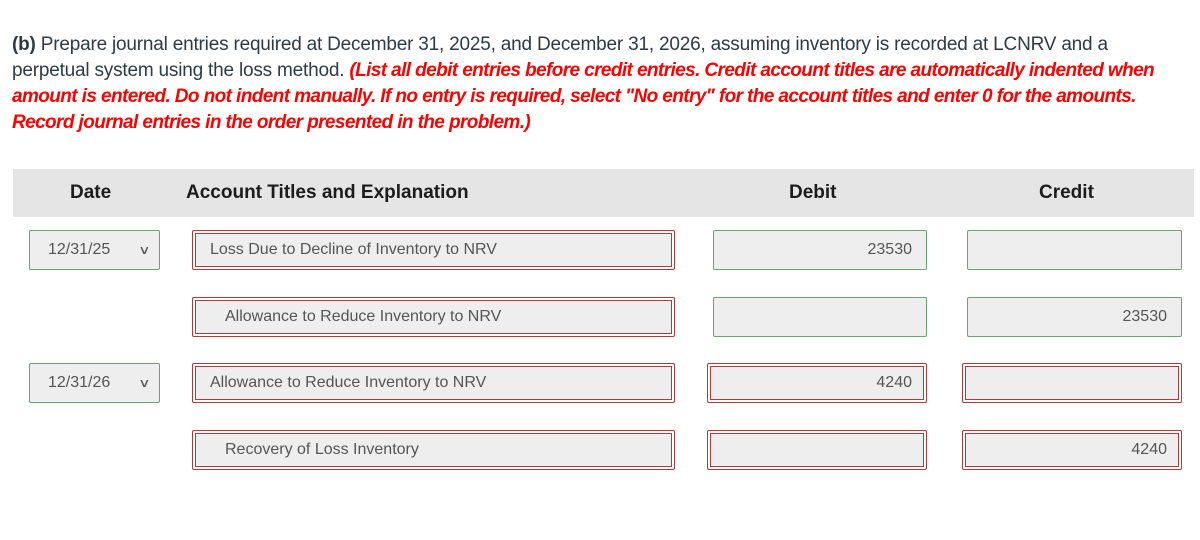  I want to click on account-input-row-2: Allowance to Reduce Inventory to NRV, so click(433, 317).